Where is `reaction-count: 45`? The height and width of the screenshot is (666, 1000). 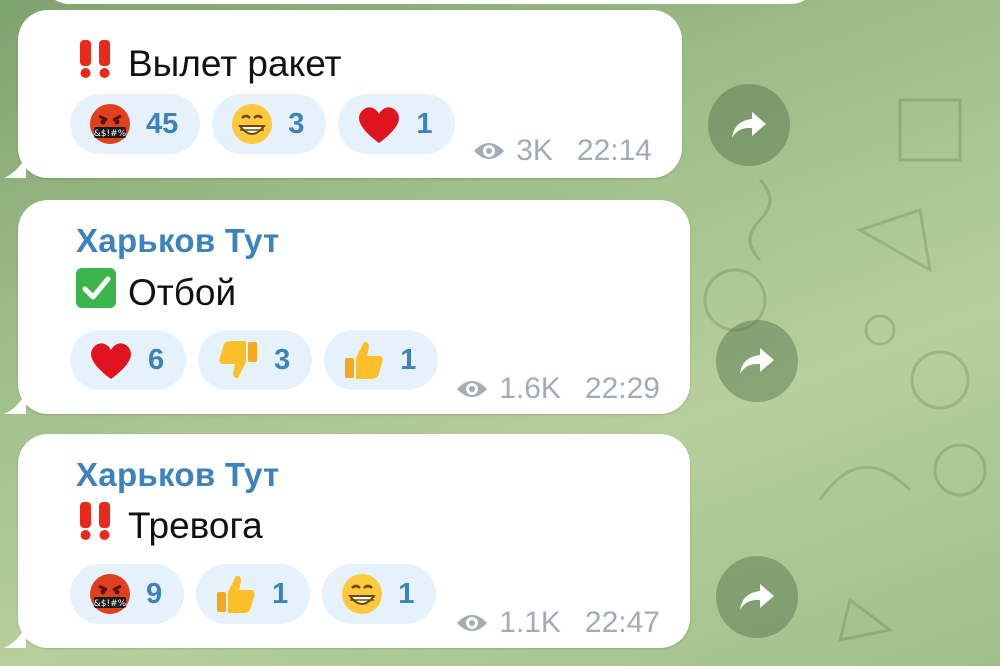
reaction-count: 45 is located at coordinates (162, 123).